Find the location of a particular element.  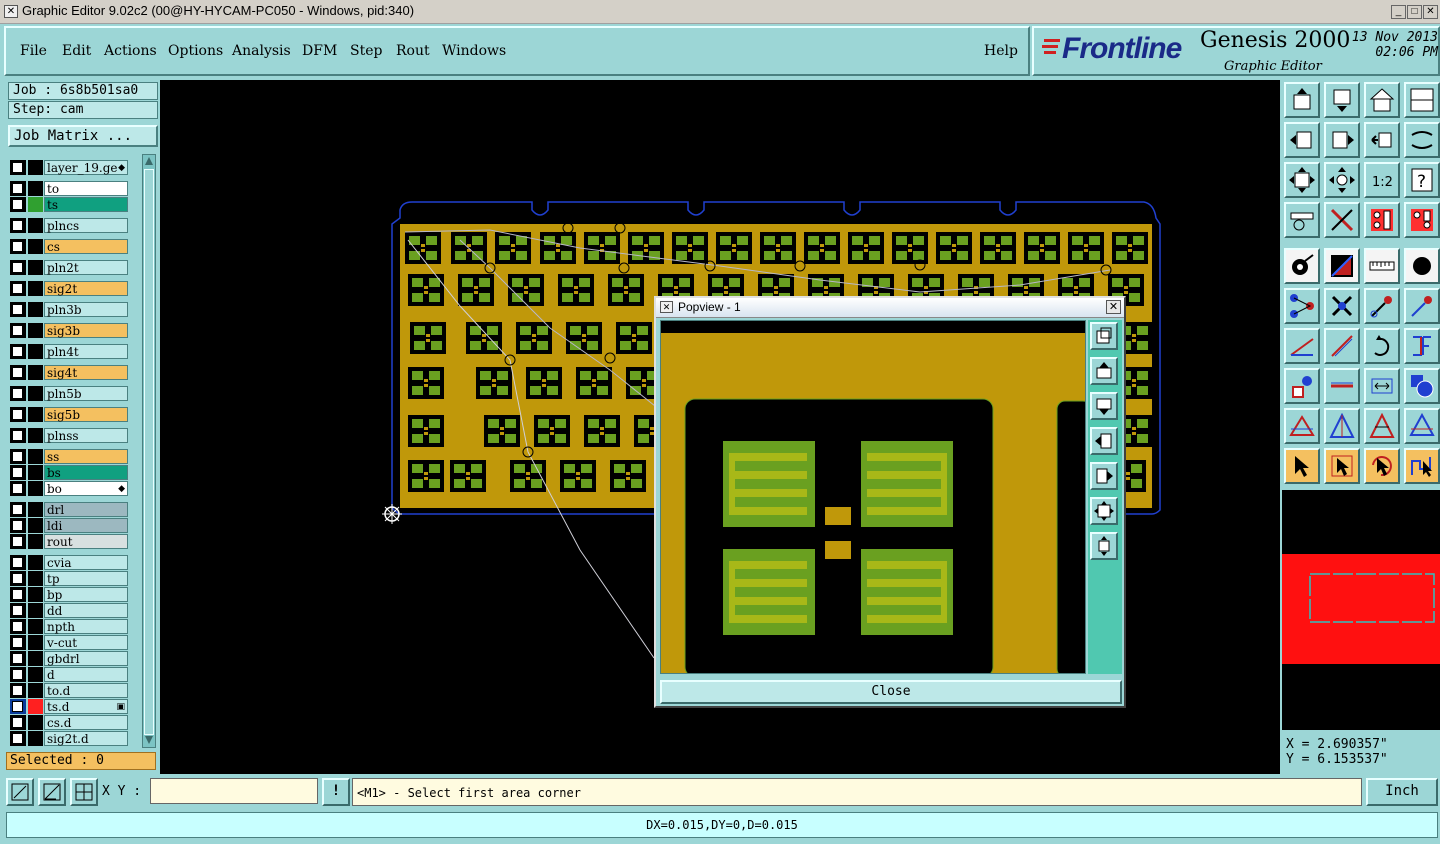

layer-row-pln5b: pln5b is located at coordinates (69, 393).